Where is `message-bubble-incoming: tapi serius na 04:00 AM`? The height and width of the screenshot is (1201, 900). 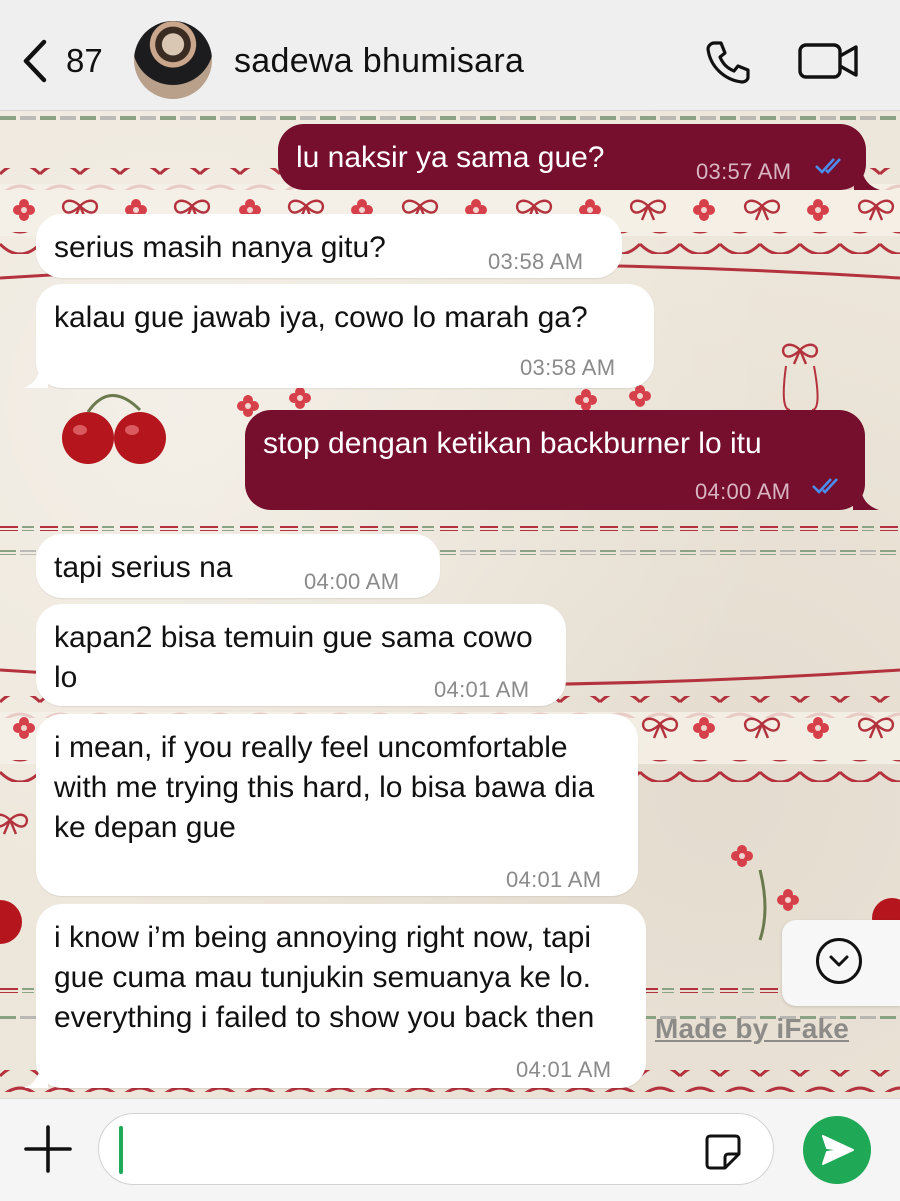
message-bubble-incoming: tapi serius na 04:00 AM is located at coordinates (238, 566).